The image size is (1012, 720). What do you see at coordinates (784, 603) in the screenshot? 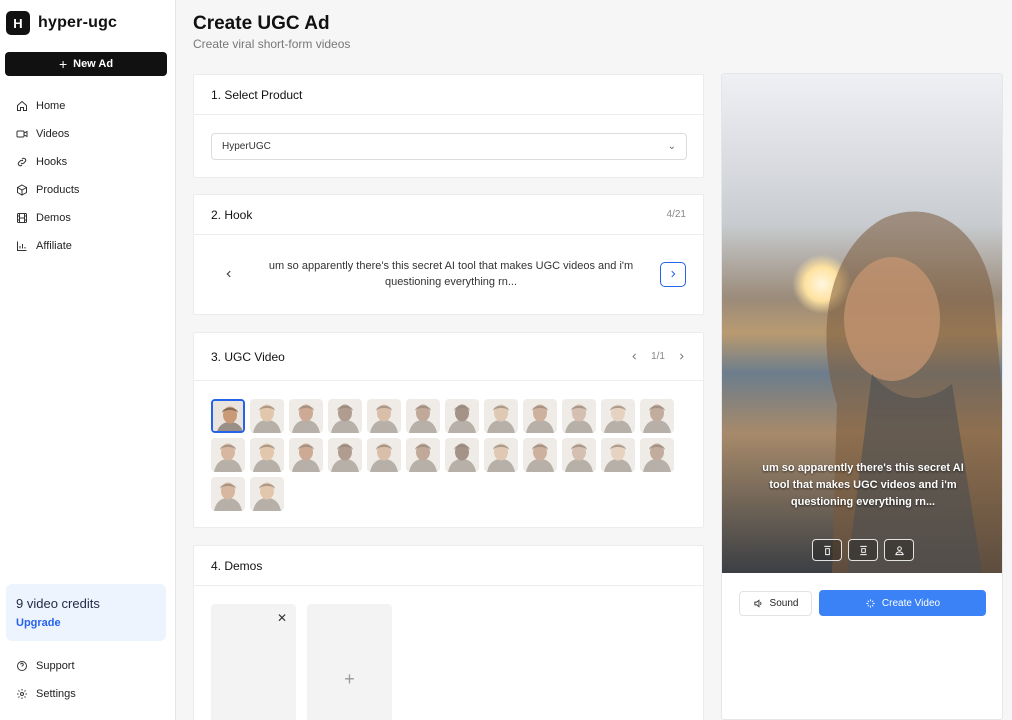
I see `sound-label: Sound` at bounding box center [784, 603].